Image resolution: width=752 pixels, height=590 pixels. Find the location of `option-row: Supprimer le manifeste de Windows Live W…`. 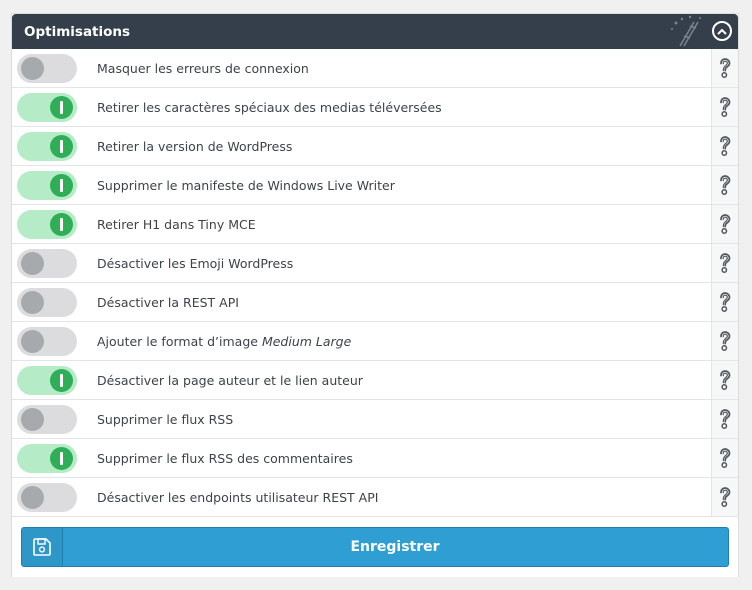

option-row: Supprimer le manifeste de Windows Live W… is located at coordinates (375, 185).